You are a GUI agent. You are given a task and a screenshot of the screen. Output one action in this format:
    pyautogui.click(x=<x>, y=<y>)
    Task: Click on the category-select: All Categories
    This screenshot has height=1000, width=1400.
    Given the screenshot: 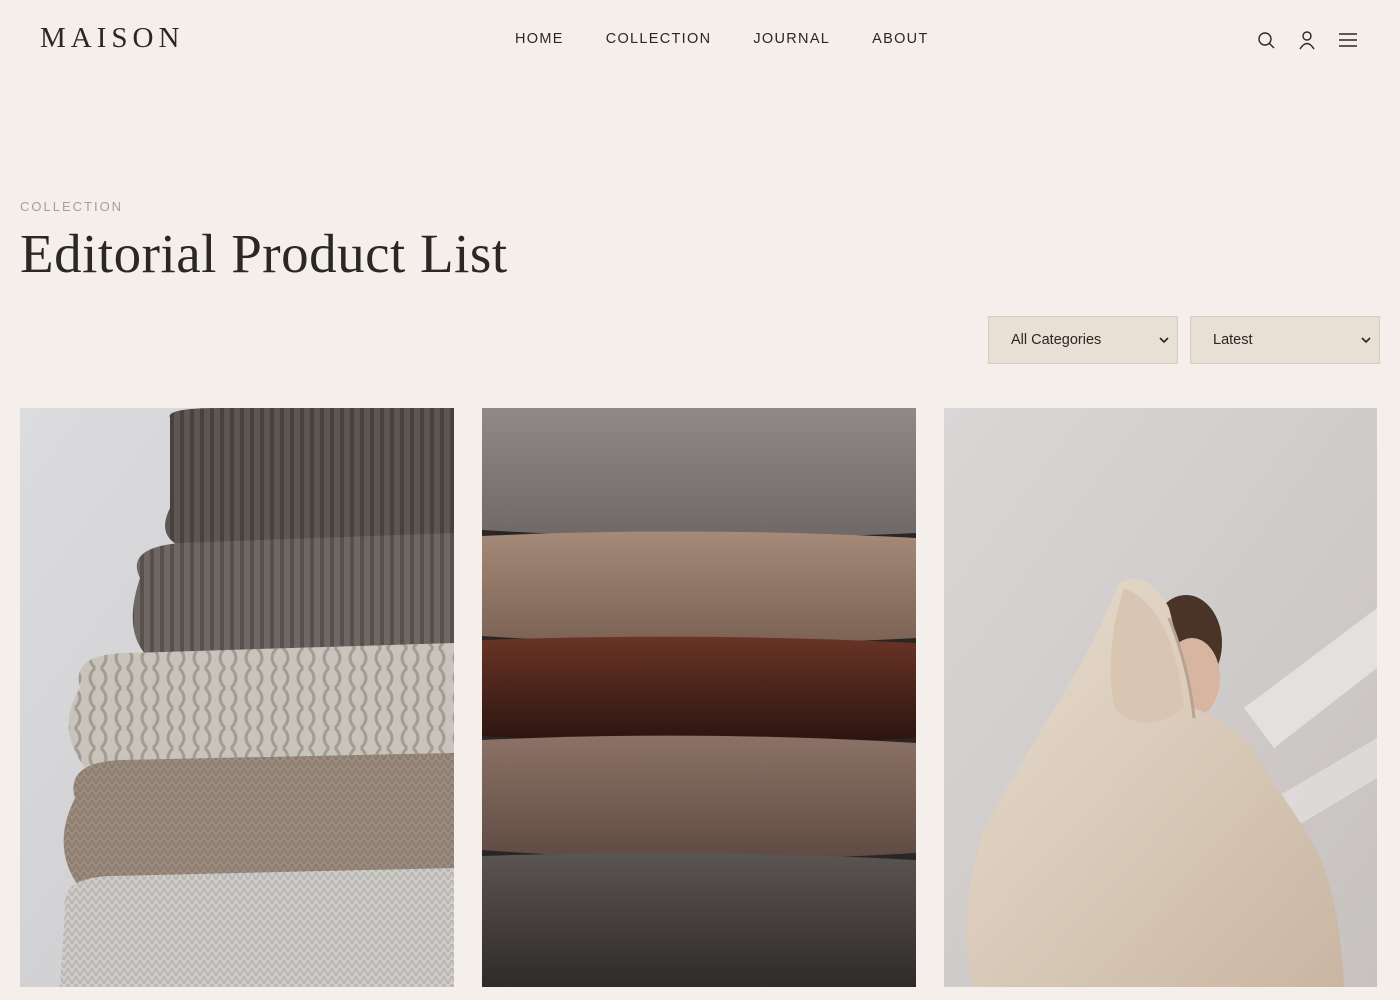 What is the action you would take?
    pyautogui.click(x=1083, y=340)
    